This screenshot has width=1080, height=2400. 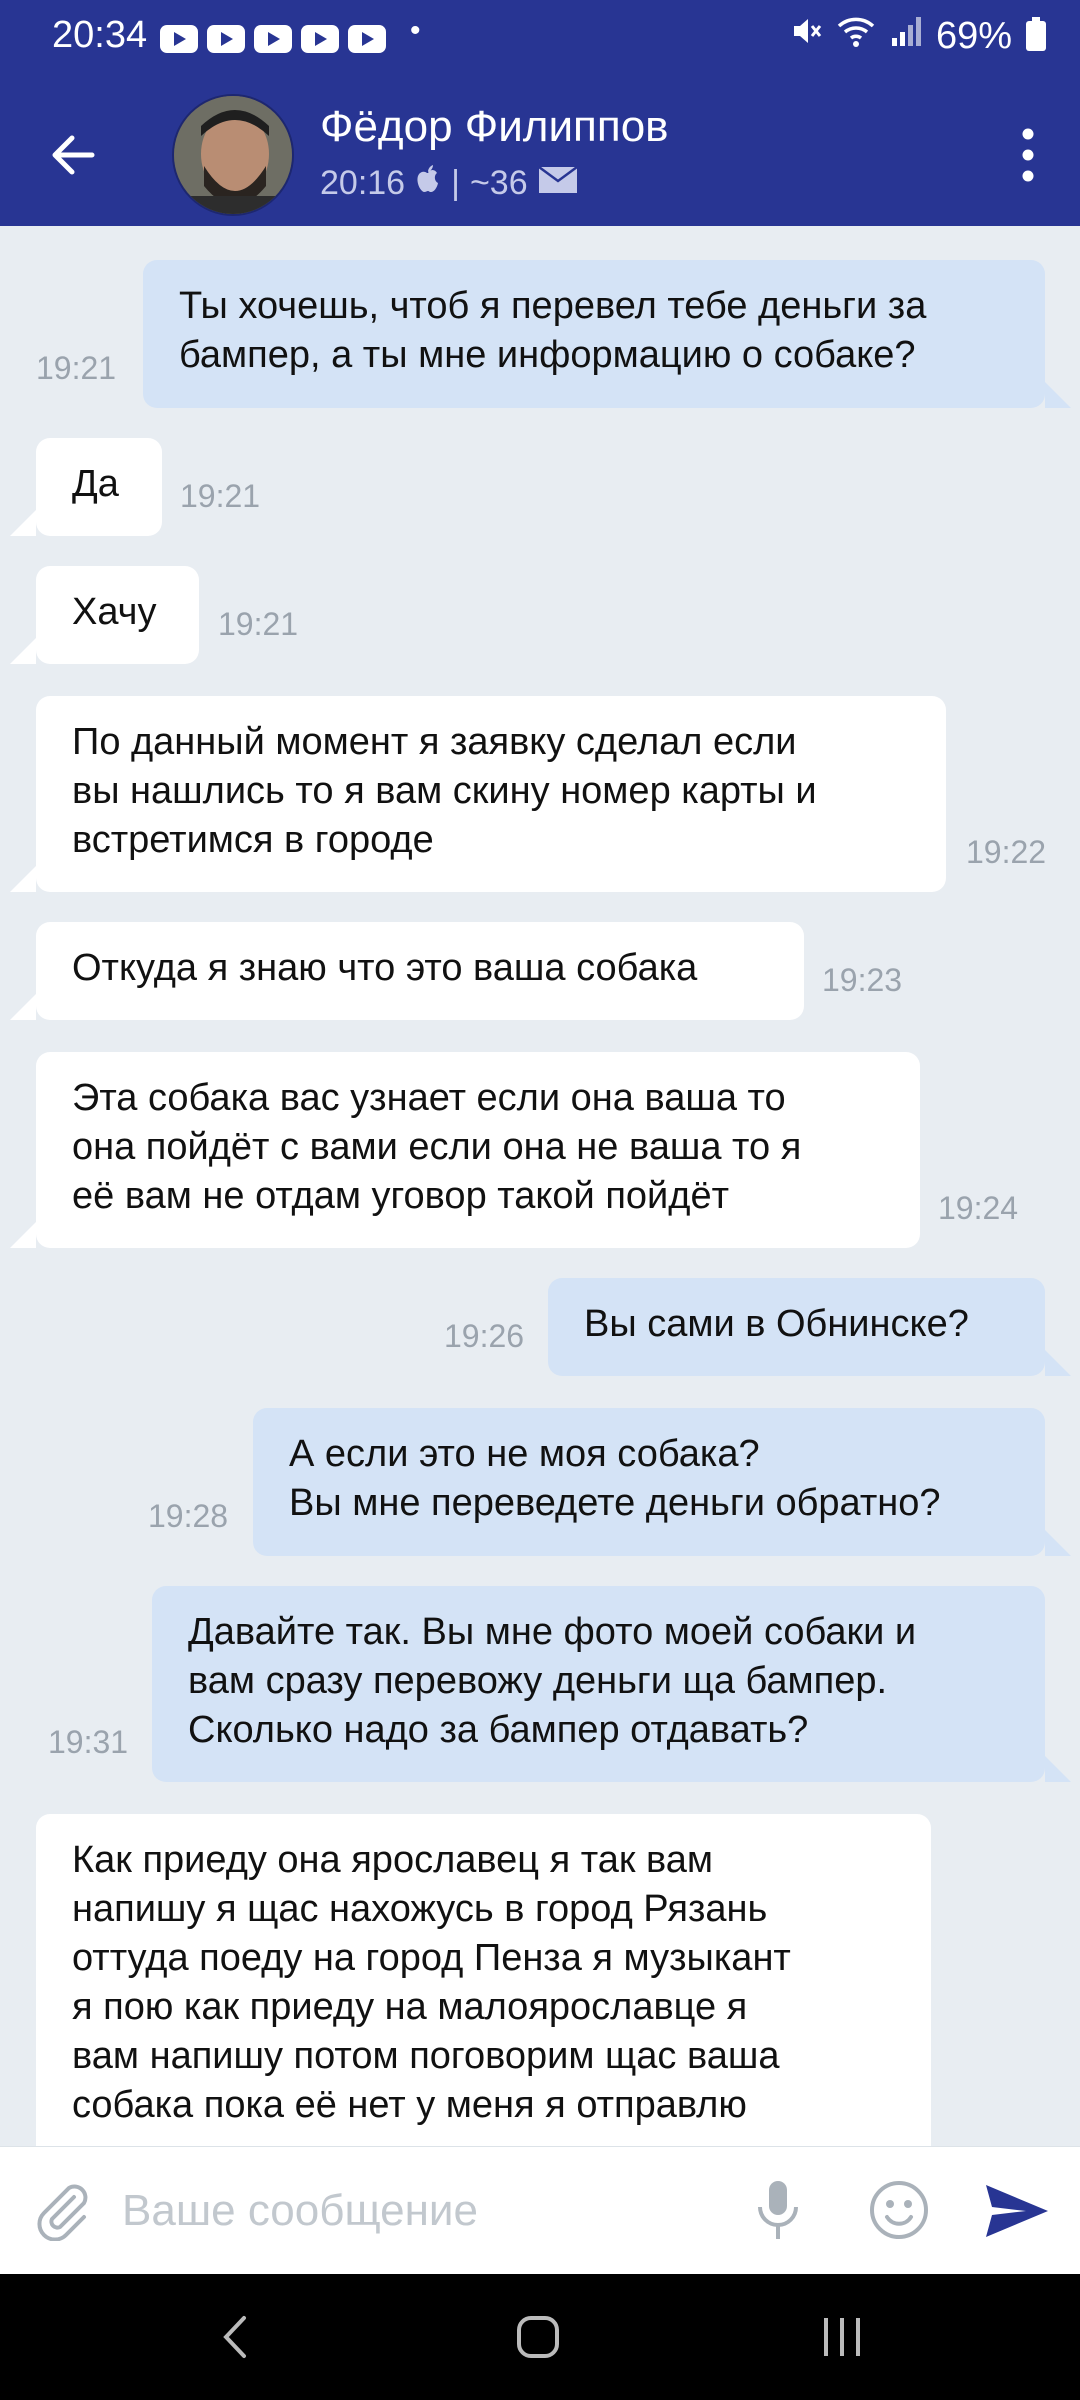 I want to click on message-text-line: Хачу, so click(x=114, y=612).